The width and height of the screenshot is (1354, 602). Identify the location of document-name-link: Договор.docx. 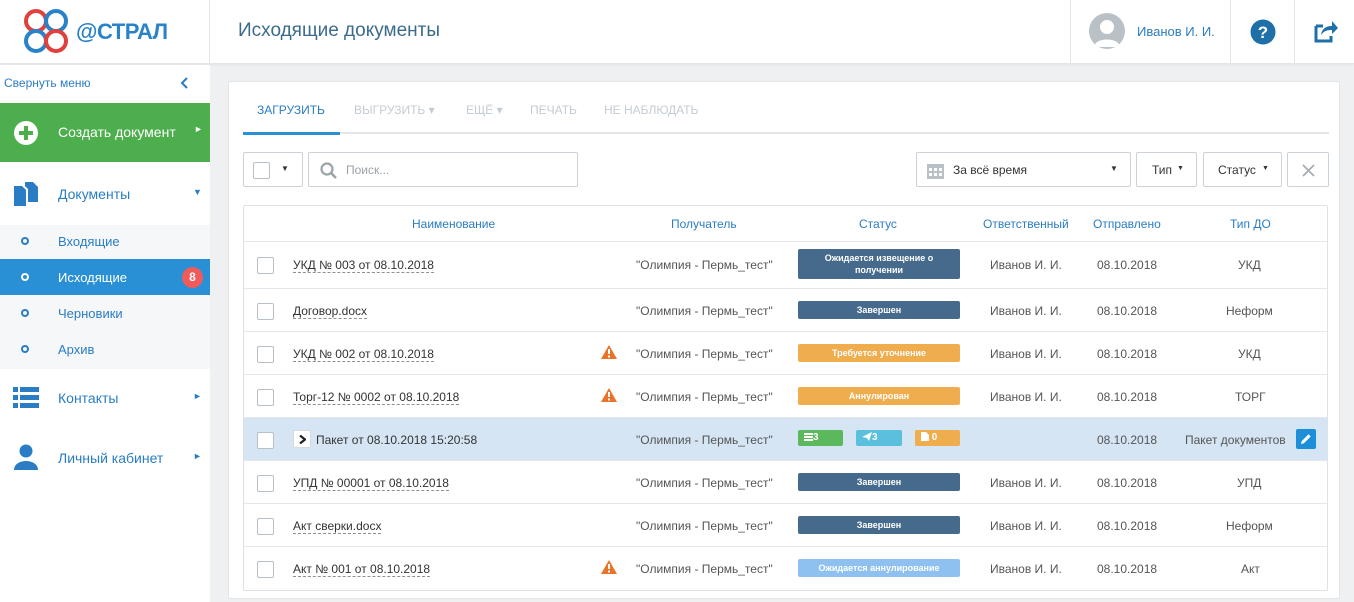
(330, 311).